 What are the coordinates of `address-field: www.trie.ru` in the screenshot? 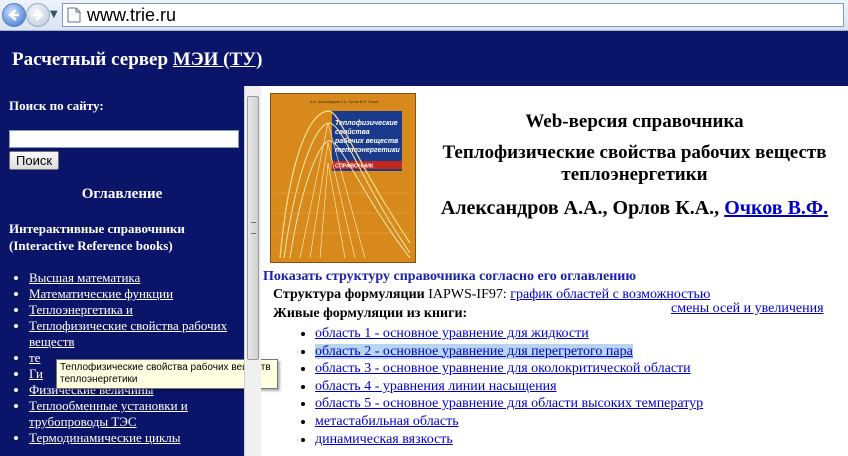 It's located at (453, 15).